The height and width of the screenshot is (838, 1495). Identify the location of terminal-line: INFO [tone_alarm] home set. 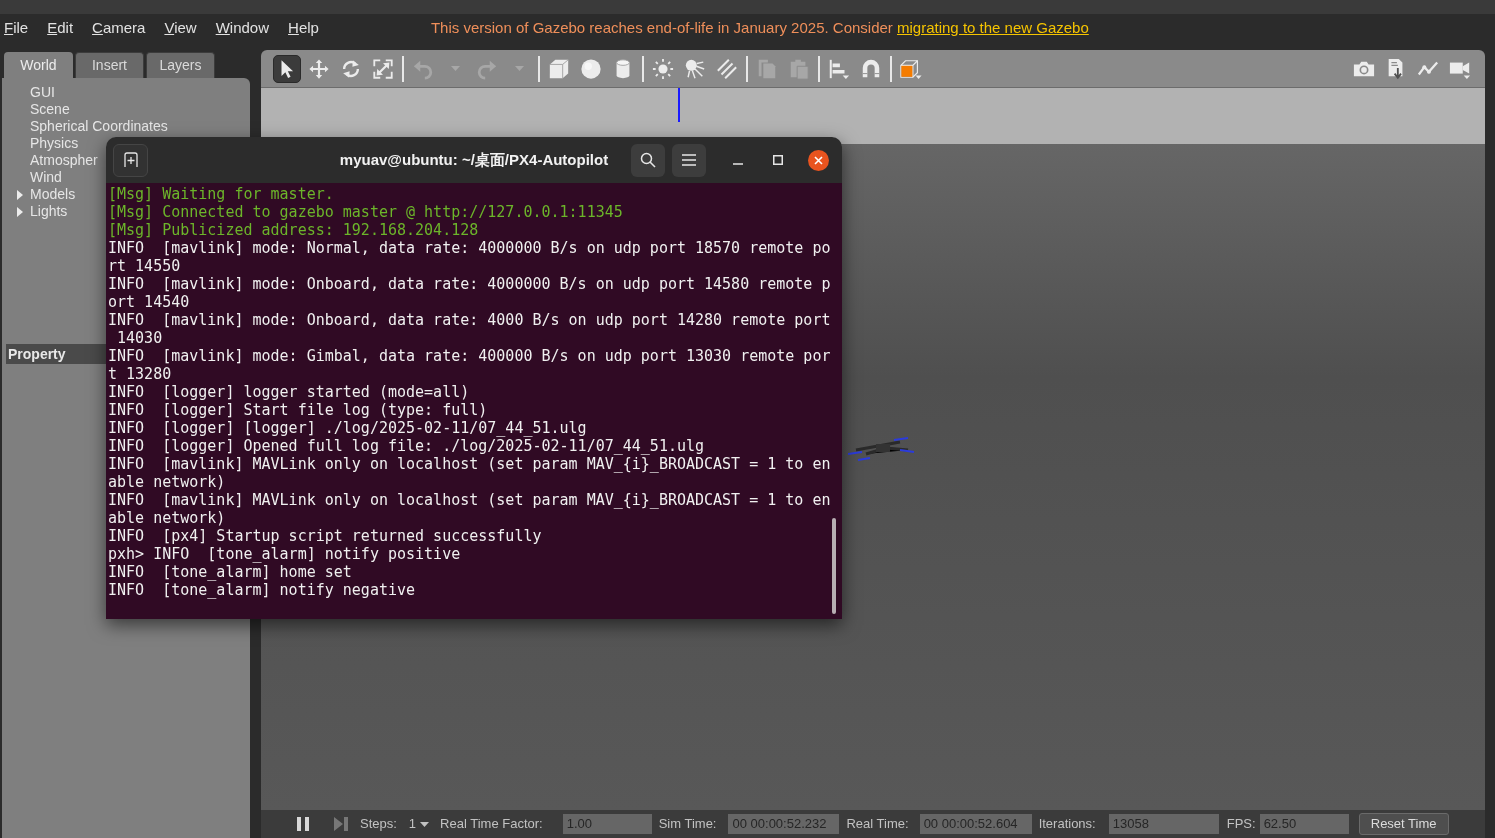
(230, 572).